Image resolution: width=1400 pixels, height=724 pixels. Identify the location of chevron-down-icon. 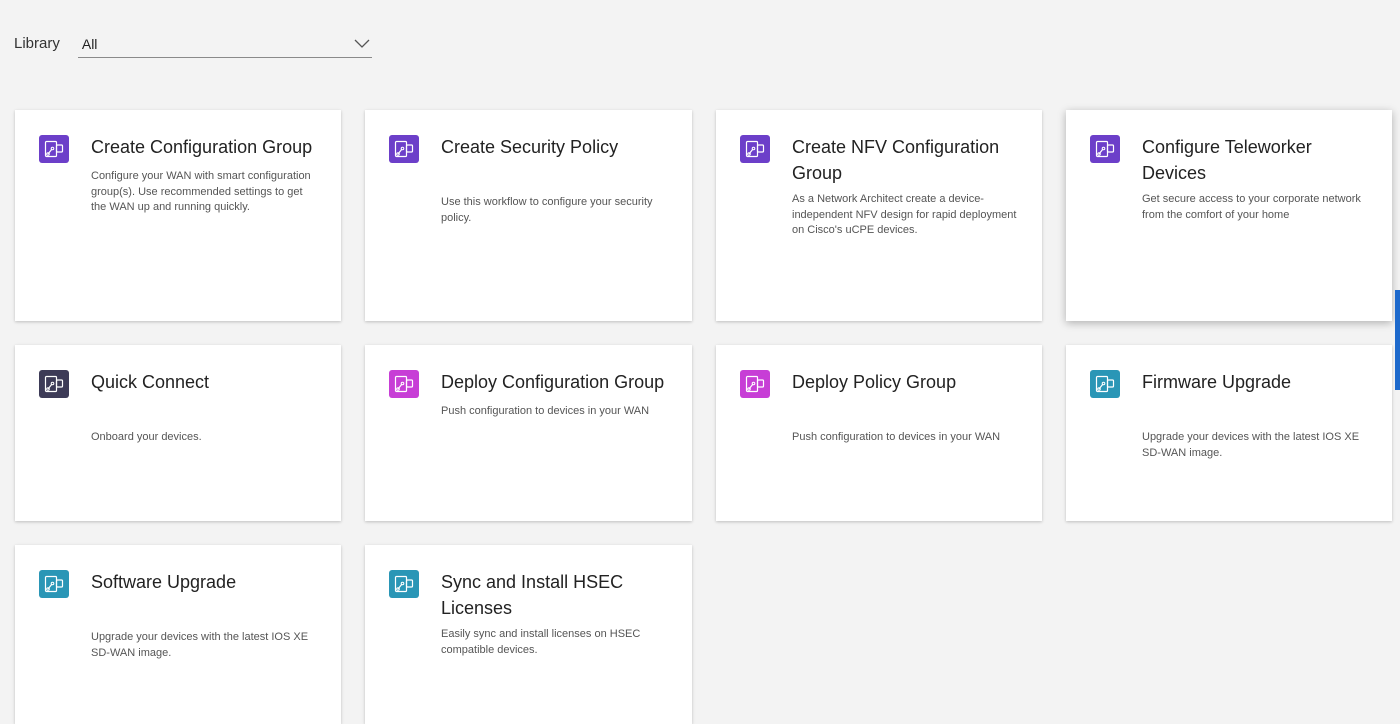
(362, 43).